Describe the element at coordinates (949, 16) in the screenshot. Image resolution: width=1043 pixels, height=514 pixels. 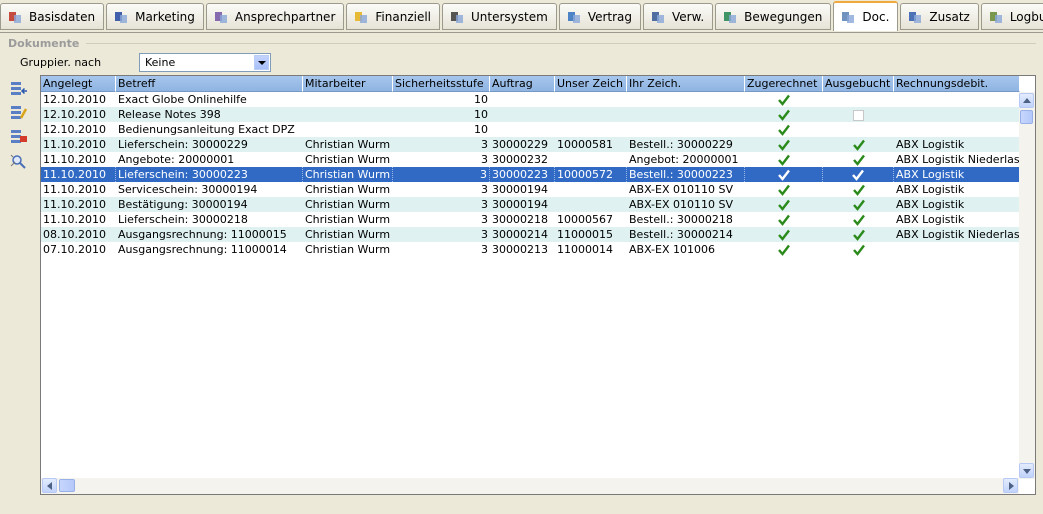
I see `tab-label: Zusatz` at that location.